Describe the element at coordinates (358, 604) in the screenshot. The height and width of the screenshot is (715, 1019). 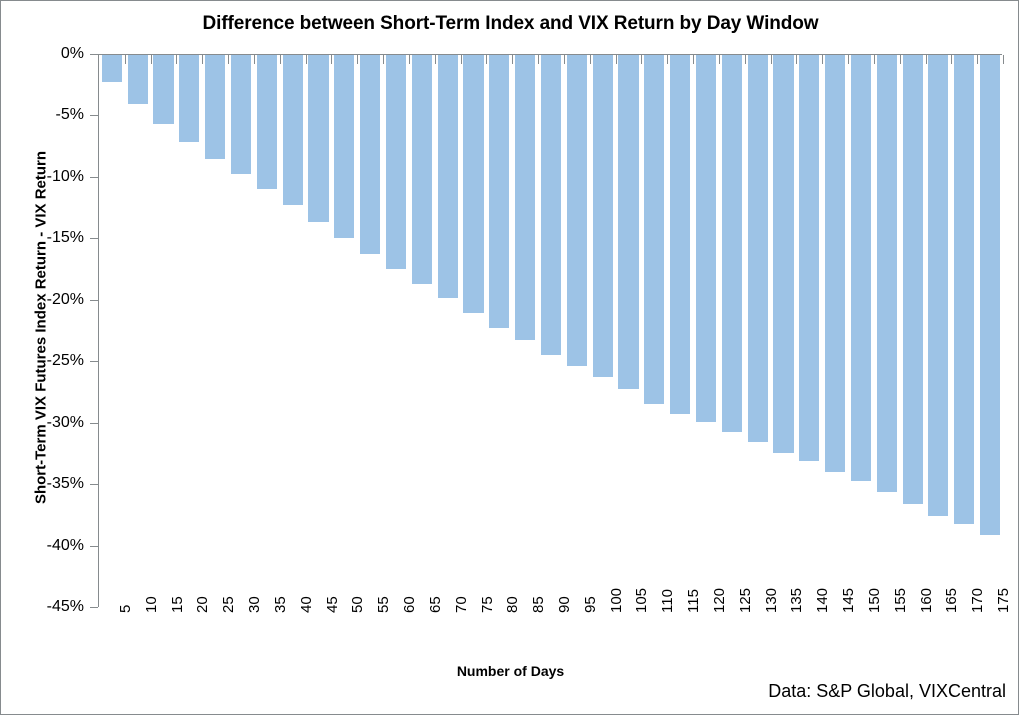
I see `x-axis-tick-label: 50` at that location.